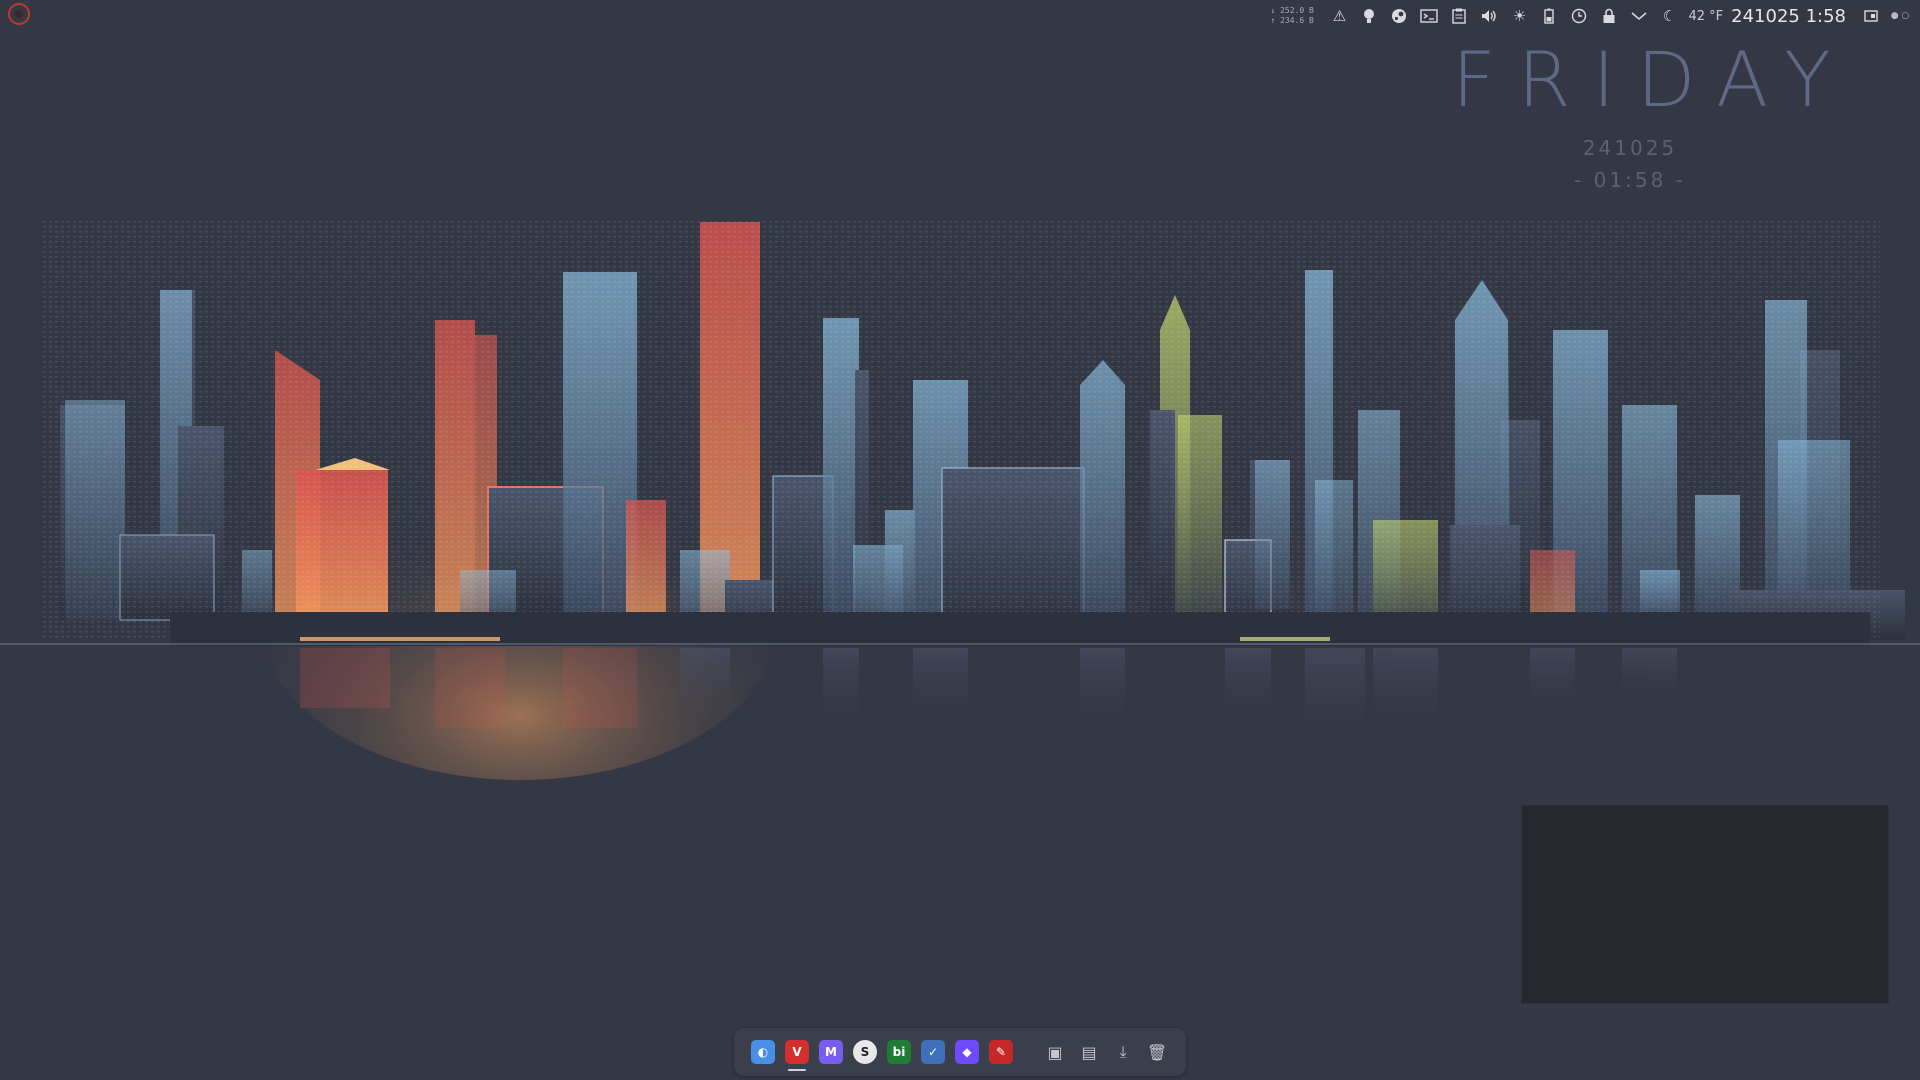  I want to click on downloads-icon: ⤓, so click(1123, 1052).